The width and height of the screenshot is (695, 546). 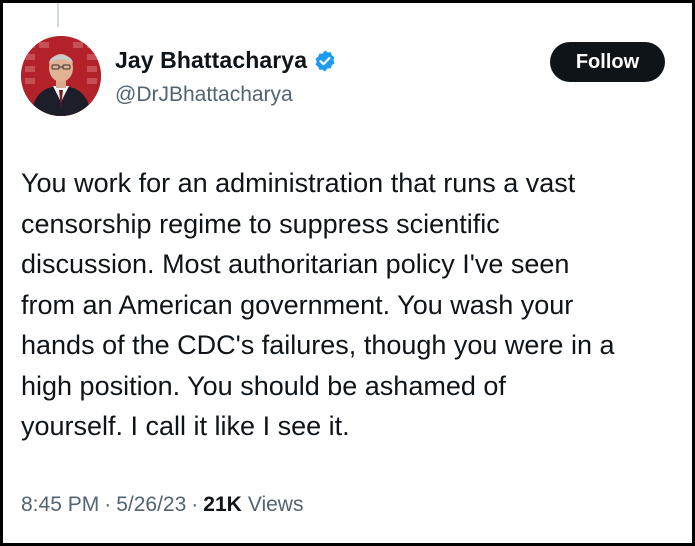 I want to click on avatar-photo, so click(x=61, y=76).